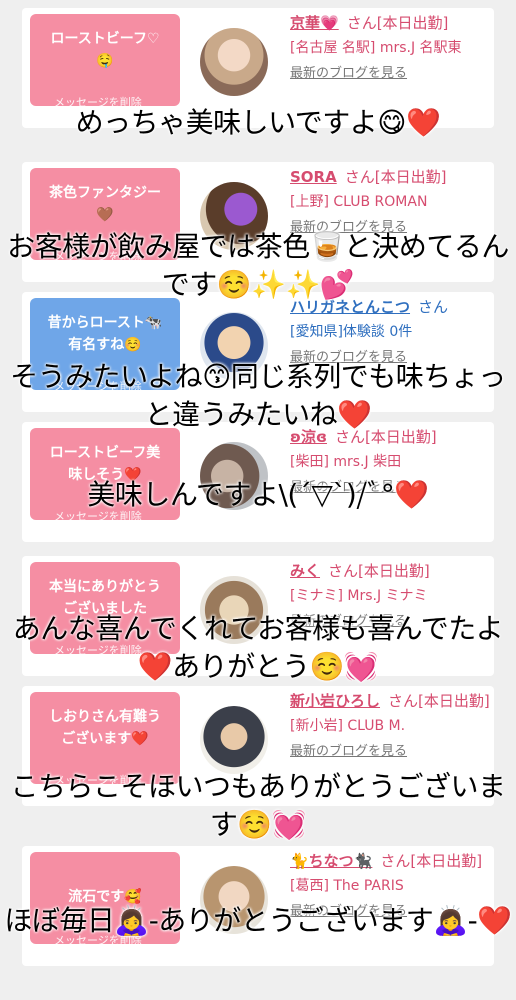 This screenshot has width=516, height=1000. I want to click on shop-name: [愛知県]体験談 0件, so click(390, 332).